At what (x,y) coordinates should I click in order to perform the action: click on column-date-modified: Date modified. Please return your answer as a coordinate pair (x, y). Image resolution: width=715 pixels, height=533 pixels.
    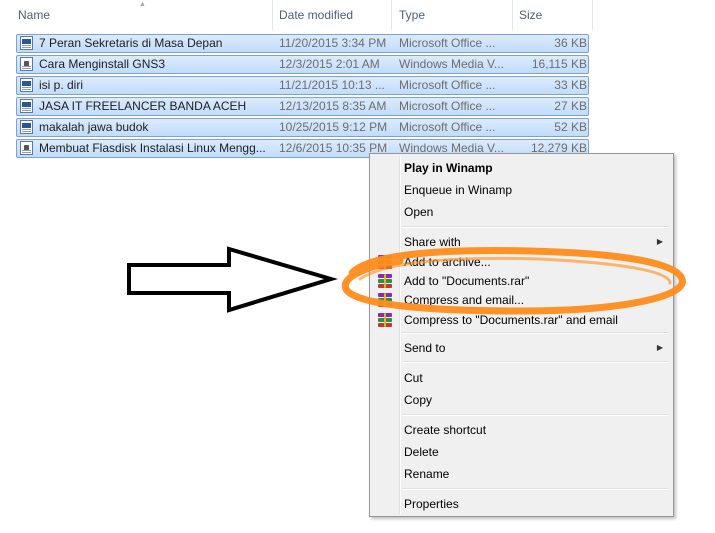
    Looking at the image, I should click on (332, 15).